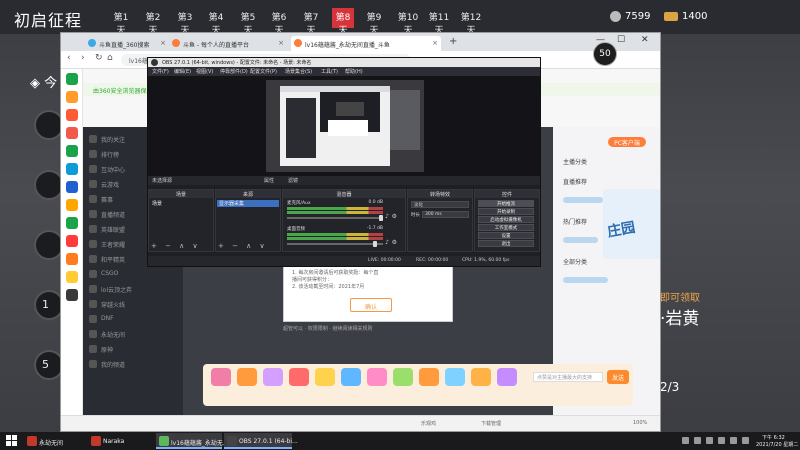 The image size is (800, 450). What do you see at coordinates (709, 440) in the screenshot?
I see `network-icon` at bounding box center [709, 440].